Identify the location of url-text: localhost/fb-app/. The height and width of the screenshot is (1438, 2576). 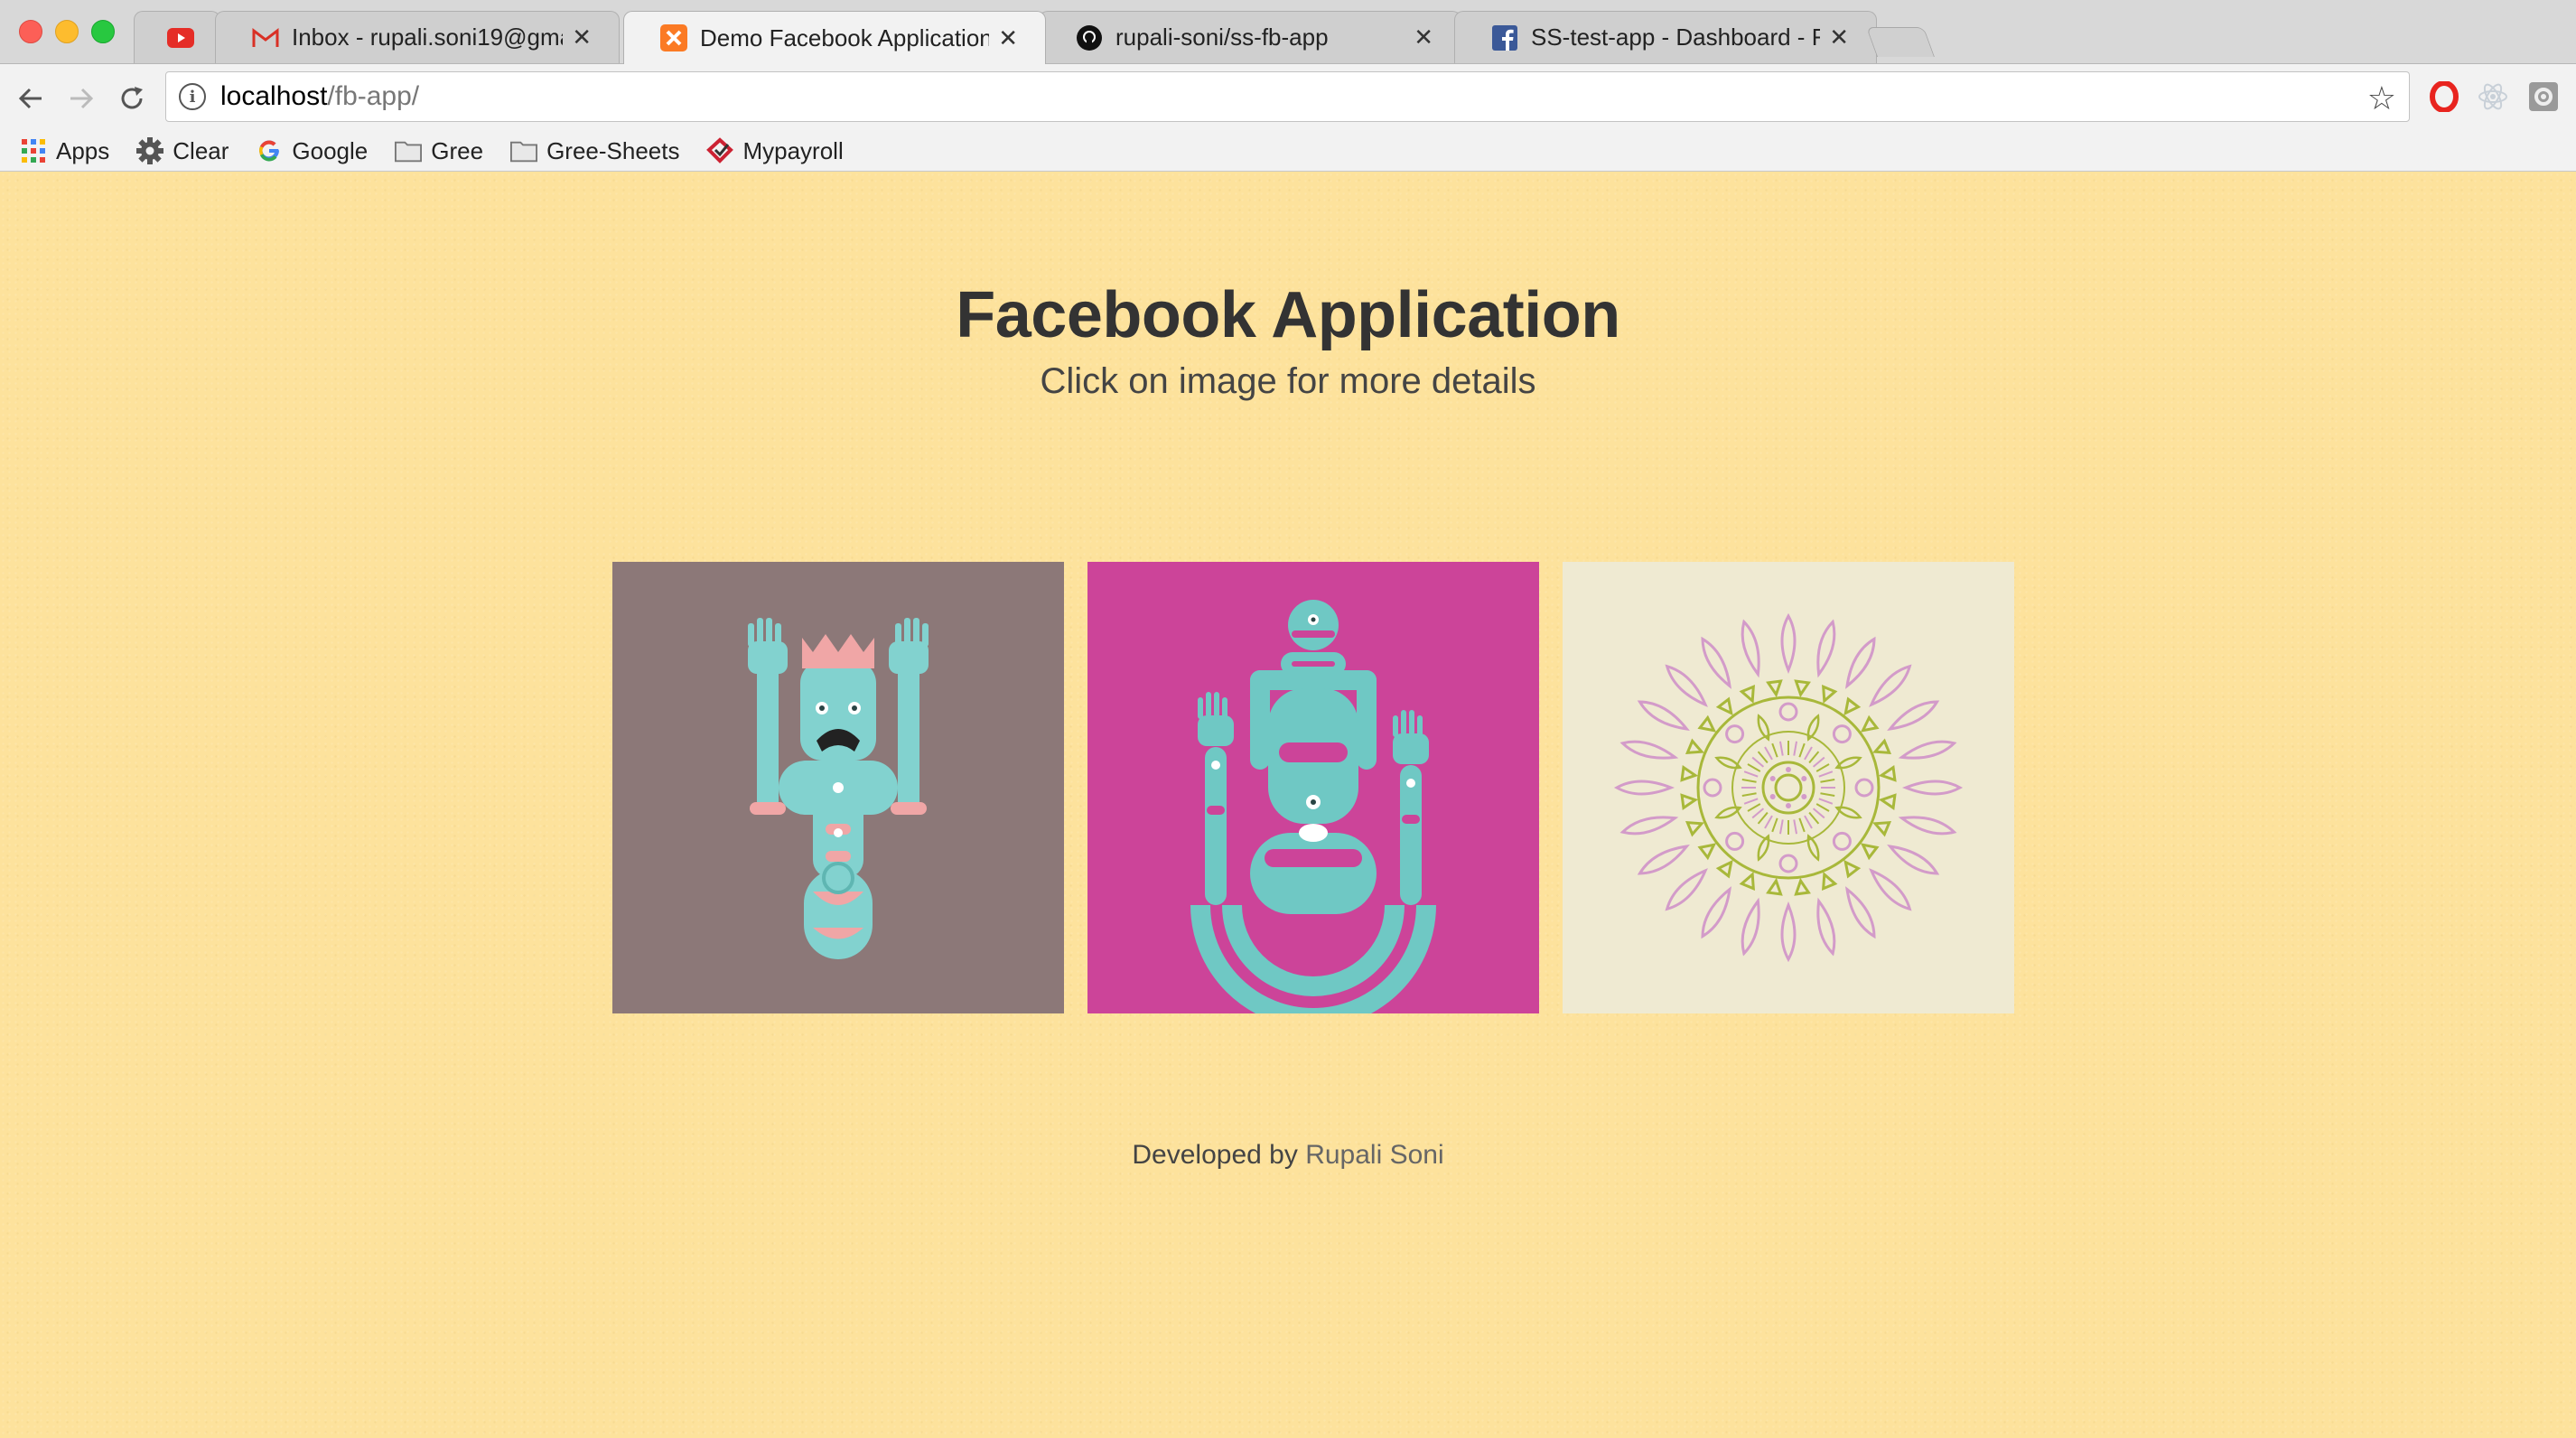
(319, 96).